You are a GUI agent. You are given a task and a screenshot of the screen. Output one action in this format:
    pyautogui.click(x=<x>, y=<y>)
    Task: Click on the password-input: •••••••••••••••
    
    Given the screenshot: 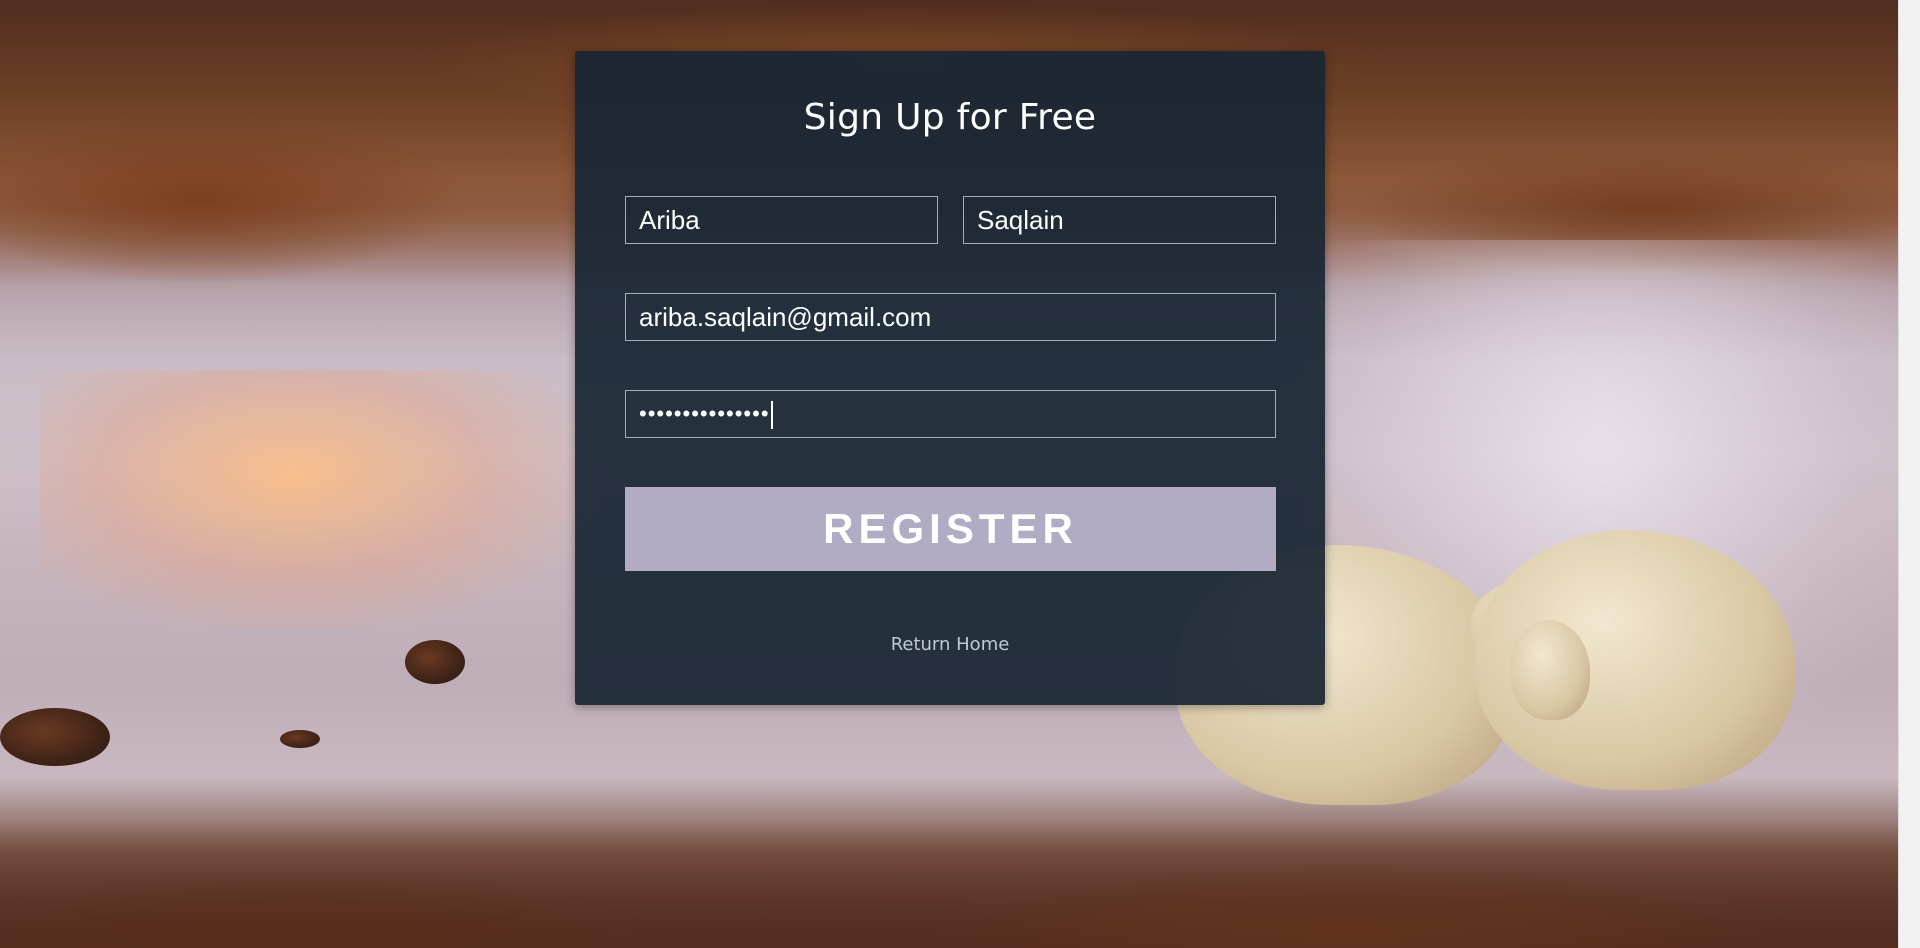 What is the action you would take?
    pyautogui.click(x=950, y=414)
    